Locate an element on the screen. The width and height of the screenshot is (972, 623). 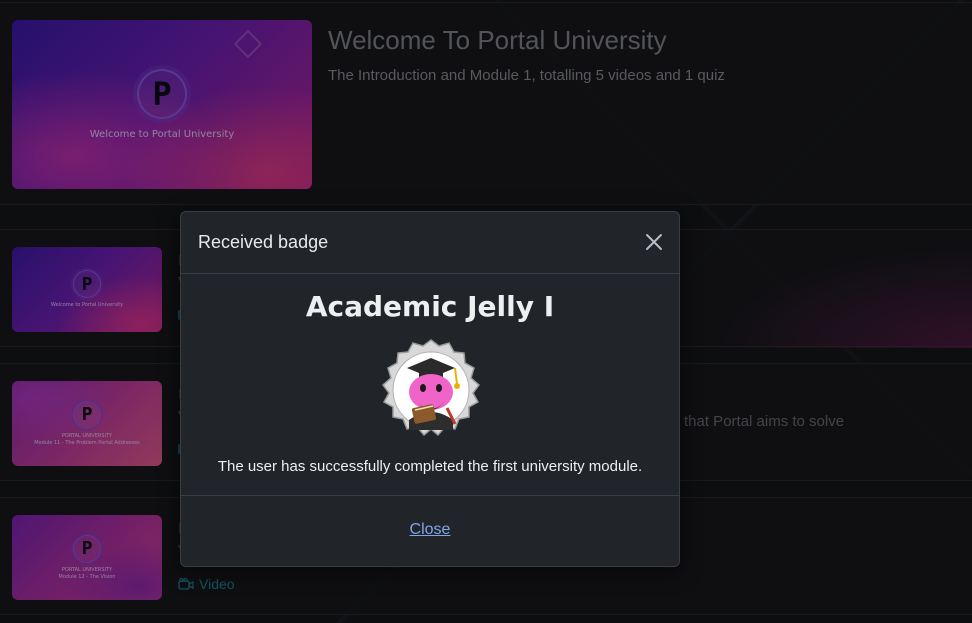
badge-name: Academic Jelly I is located at coordinates (430, 306).